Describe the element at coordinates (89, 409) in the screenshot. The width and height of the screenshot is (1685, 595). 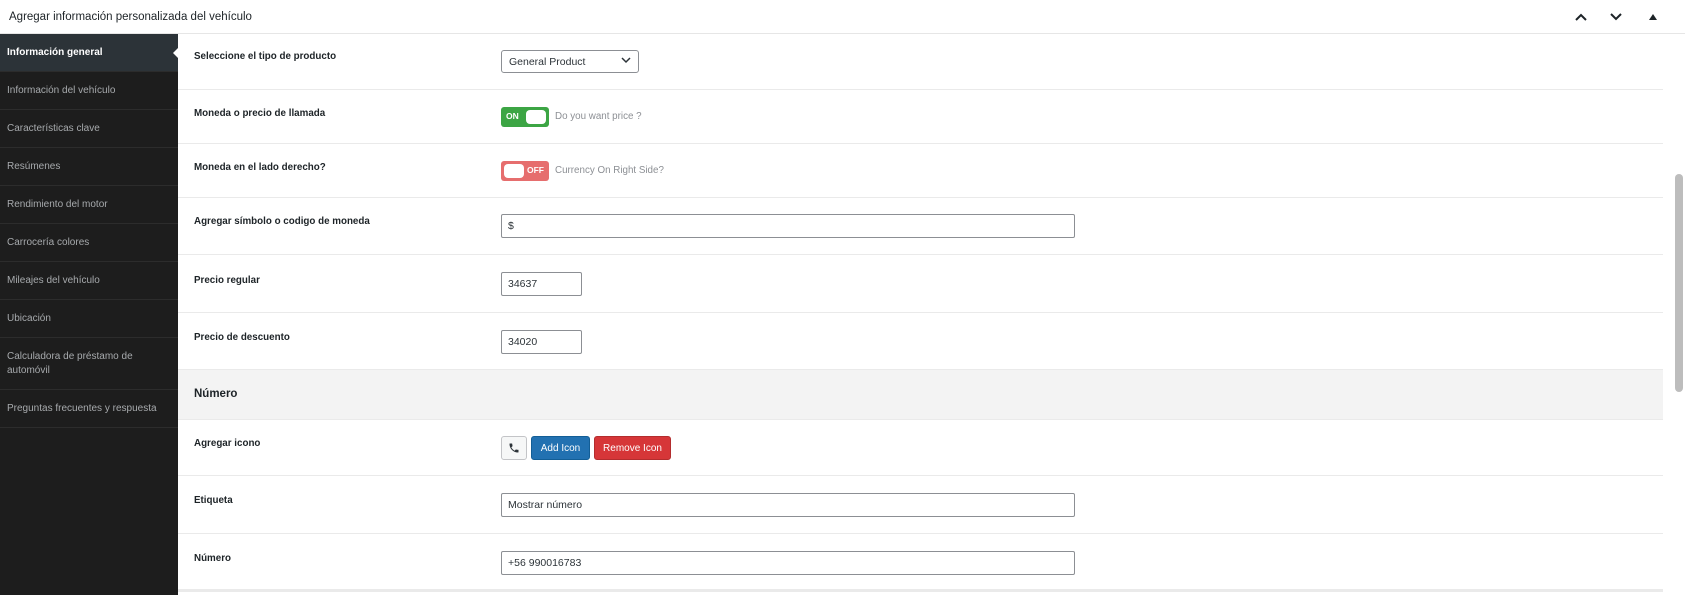
I see `sidebar-item-preguntas: Preguntas frecuentes y respuesta` at that location.